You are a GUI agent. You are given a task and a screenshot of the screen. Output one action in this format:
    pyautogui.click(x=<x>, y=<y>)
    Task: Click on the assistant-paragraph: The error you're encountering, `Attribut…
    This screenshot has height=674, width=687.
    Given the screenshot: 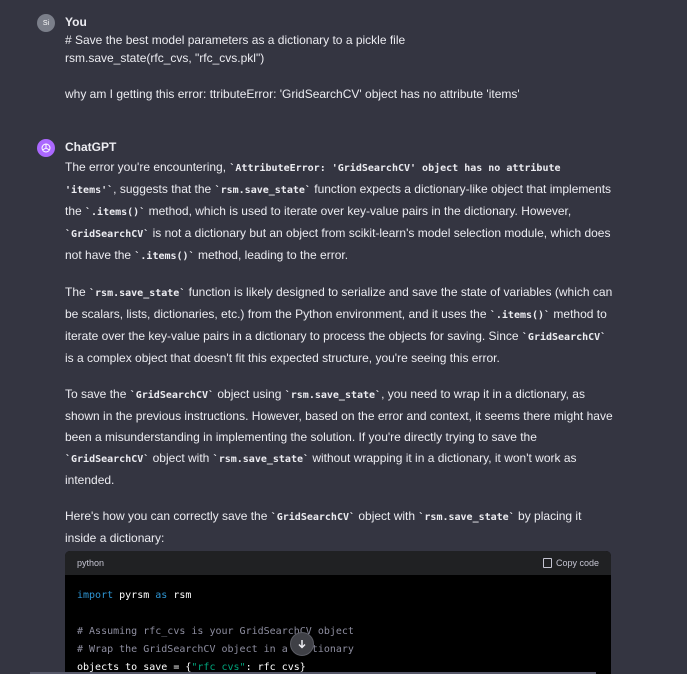 What is the action you would take?
    pyautogui.click(x=339, y=212)
    